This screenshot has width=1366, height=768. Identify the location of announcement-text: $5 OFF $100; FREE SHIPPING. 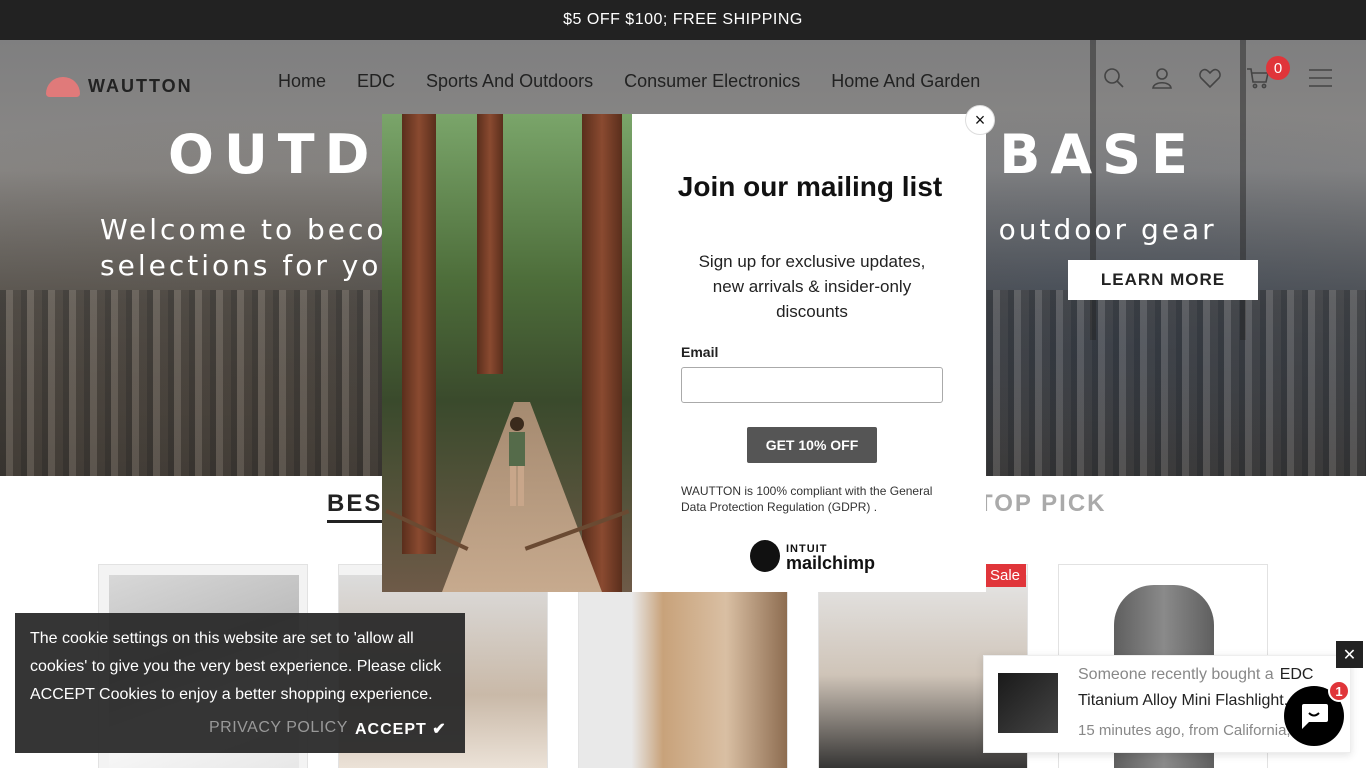
(683, 19).